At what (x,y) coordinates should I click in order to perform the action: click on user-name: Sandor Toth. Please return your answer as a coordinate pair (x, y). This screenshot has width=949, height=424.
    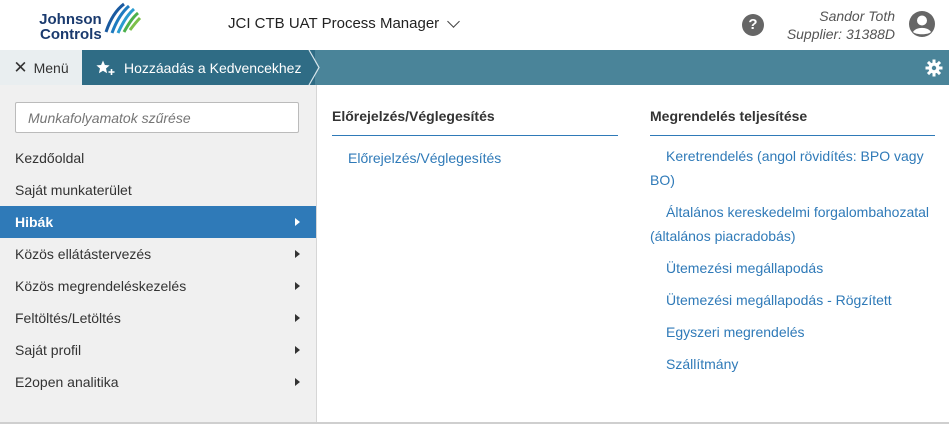
    Looking at the image, I should click on (857, 16).